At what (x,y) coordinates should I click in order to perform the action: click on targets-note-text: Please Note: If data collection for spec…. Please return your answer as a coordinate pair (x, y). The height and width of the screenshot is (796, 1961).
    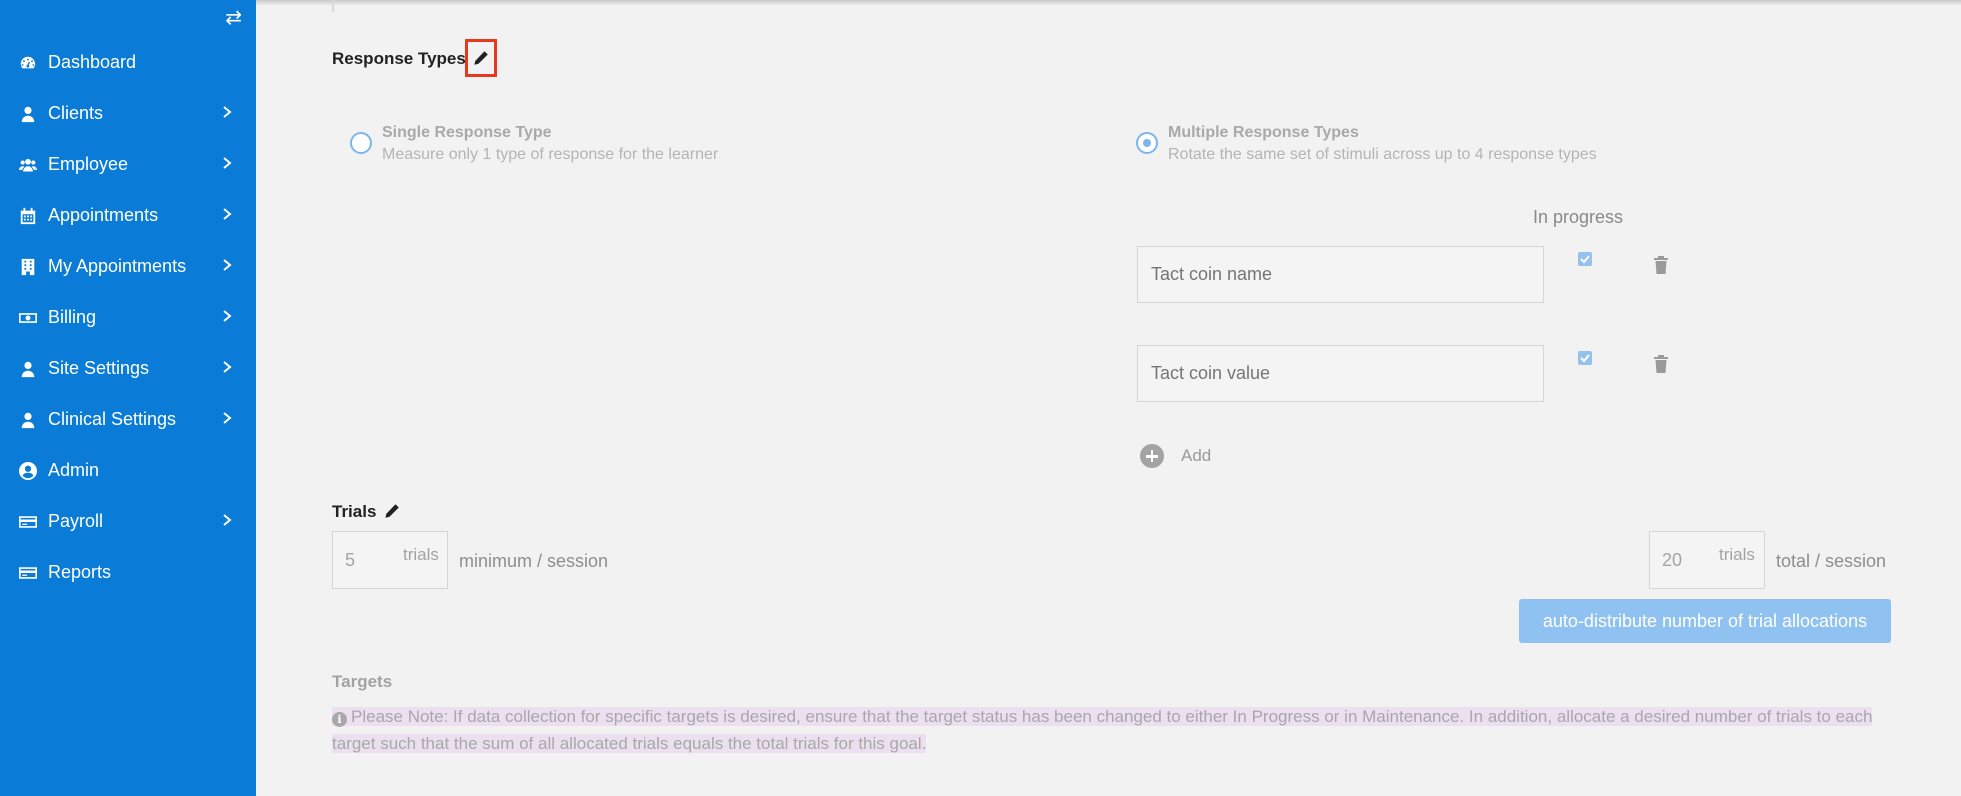
    Looking at the image, I should click on (1102, 730).